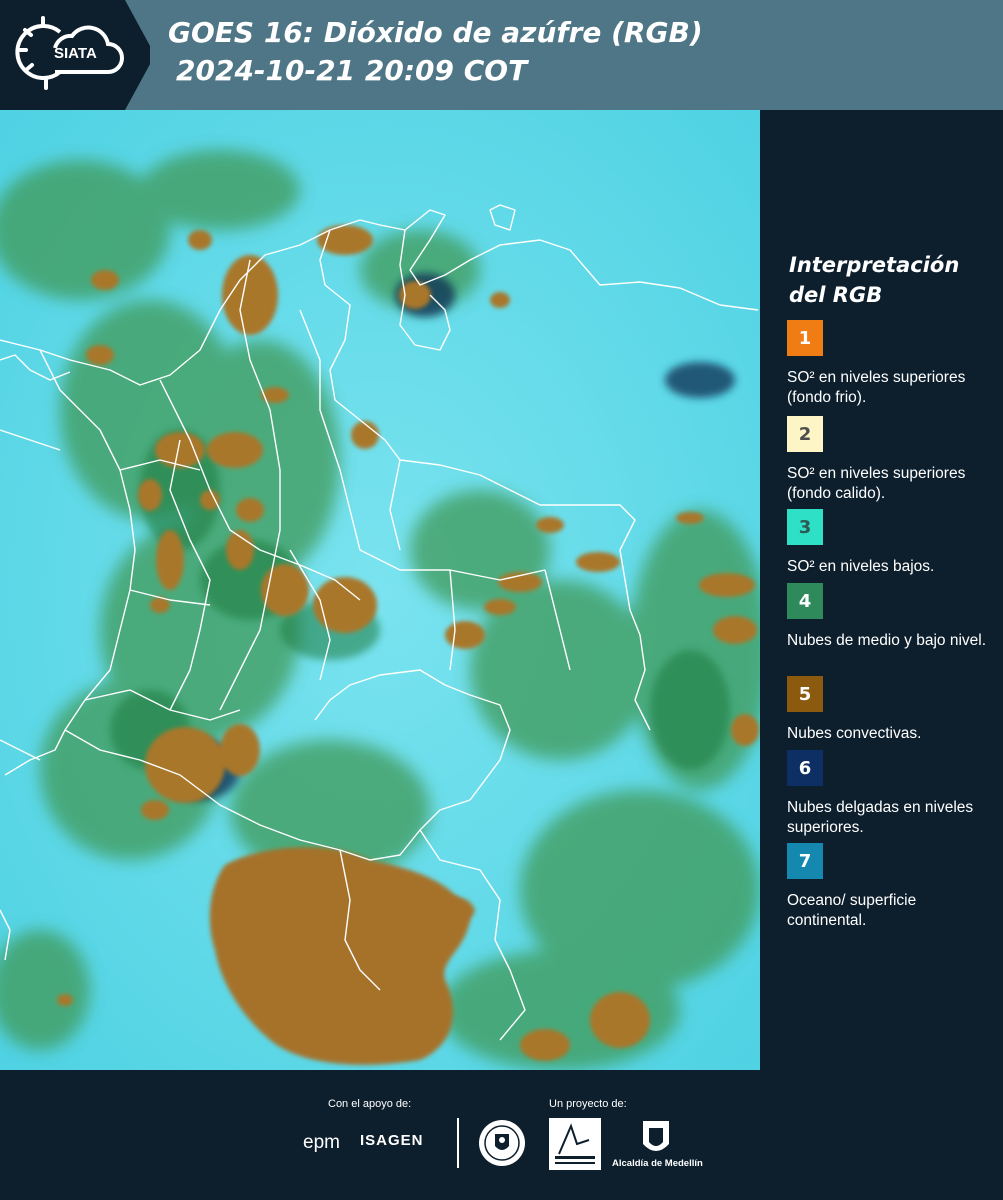  I want to click on isagen-logo: ISAGEN, so click(392, 1140).